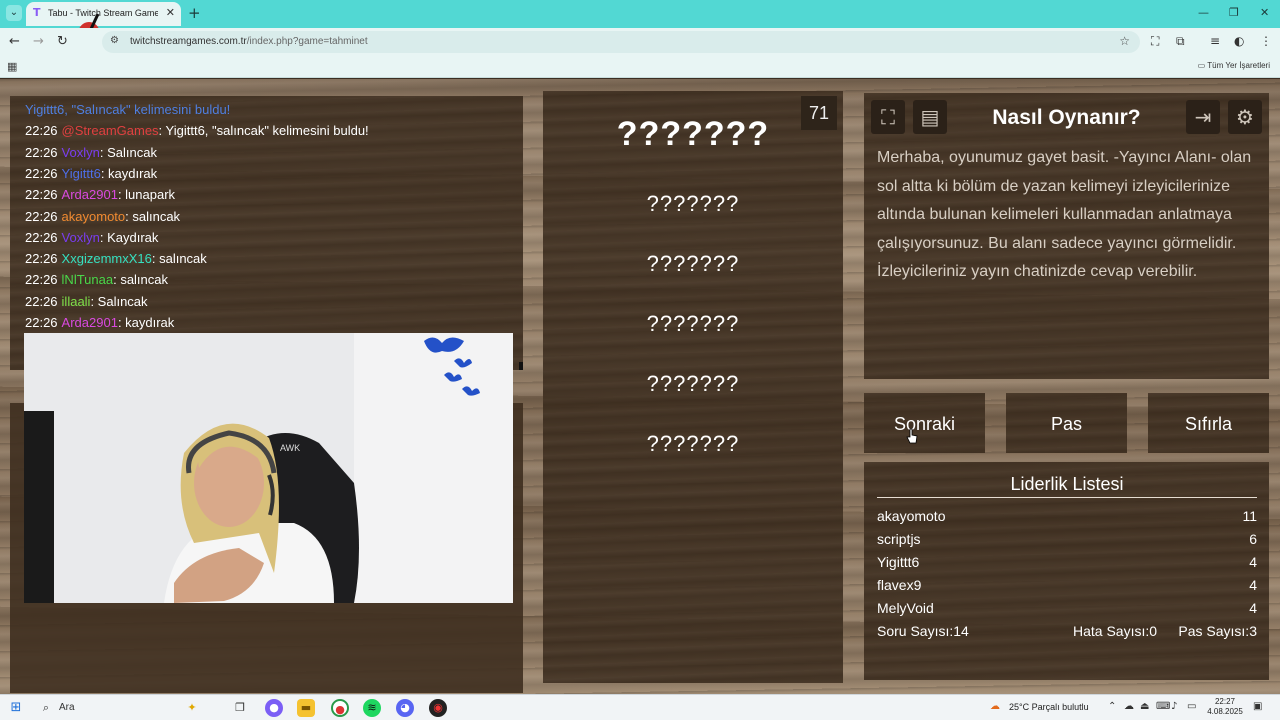 Image resolution: width=1280 pixels, height=720 pixels. Describe the element at coordinates (1112, 706) in the screenshot. I see `tray-chevron-icon: ⌃` at that location.